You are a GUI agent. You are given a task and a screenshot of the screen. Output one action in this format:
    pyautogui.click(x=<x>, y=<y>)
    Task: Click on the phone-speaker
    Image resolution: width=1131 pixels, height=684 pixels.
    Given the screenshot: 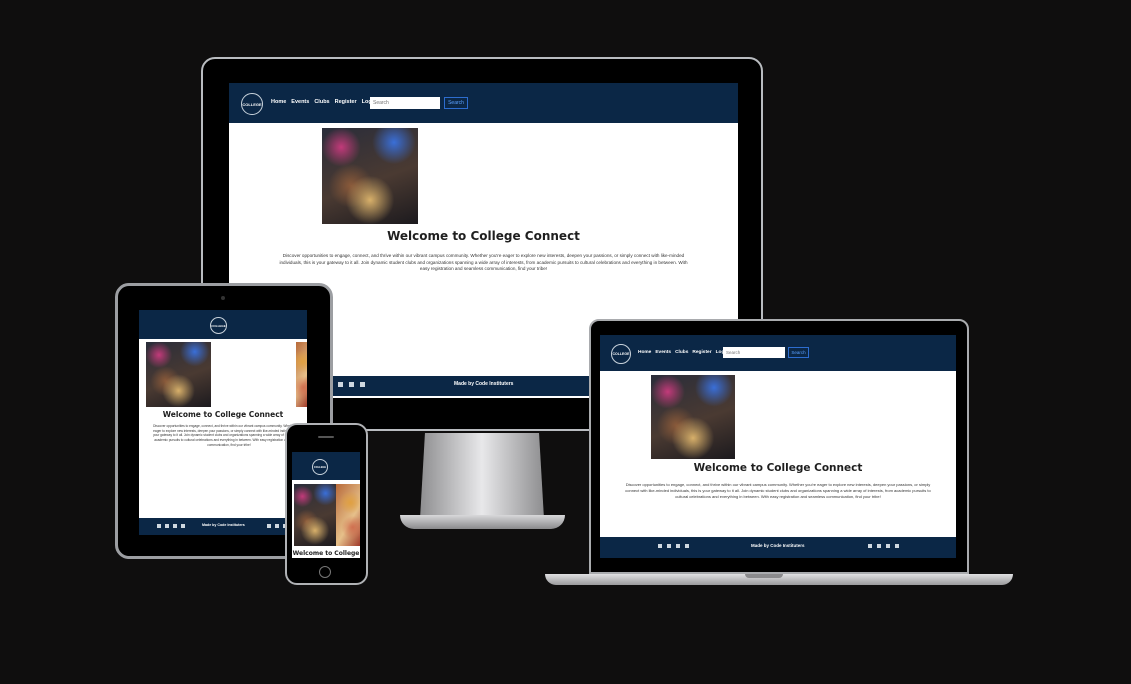 What is the action you would take?
    pyautogui.click(x=326, y=437)
    